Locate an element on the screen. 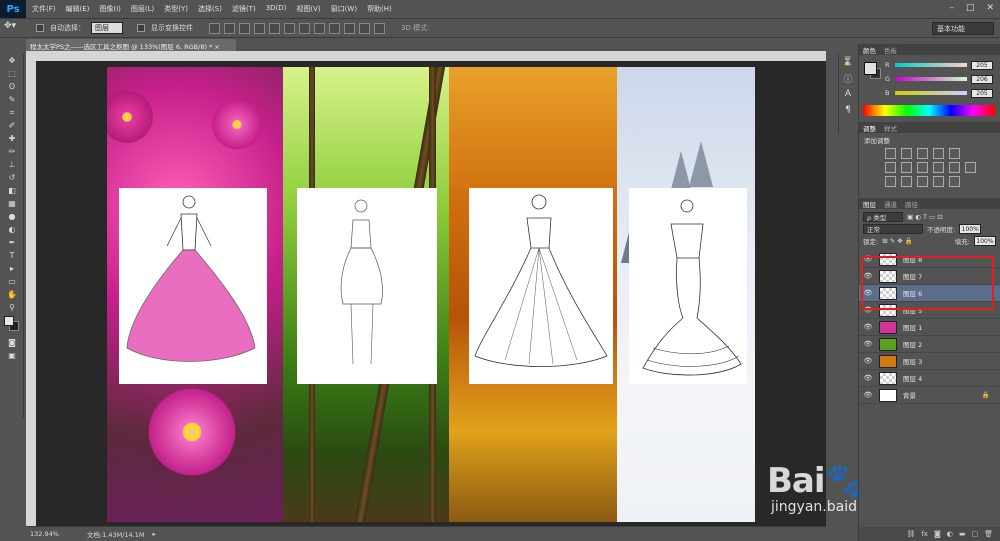 The width and height of the screenshot is (1000, 541). menu-image: 图像(I) is located at coordinates (110, 9).